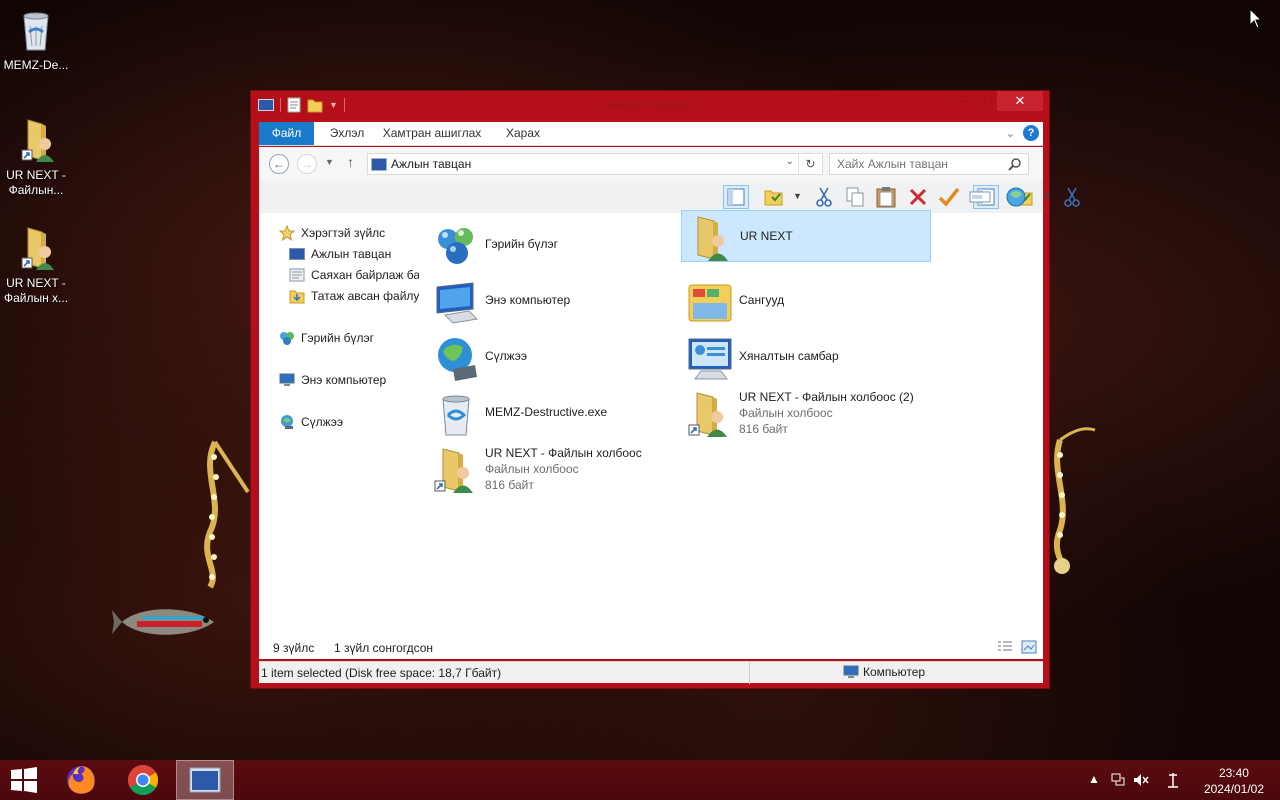  I want to click on taskbar-file-explorer, so click(205, 780).